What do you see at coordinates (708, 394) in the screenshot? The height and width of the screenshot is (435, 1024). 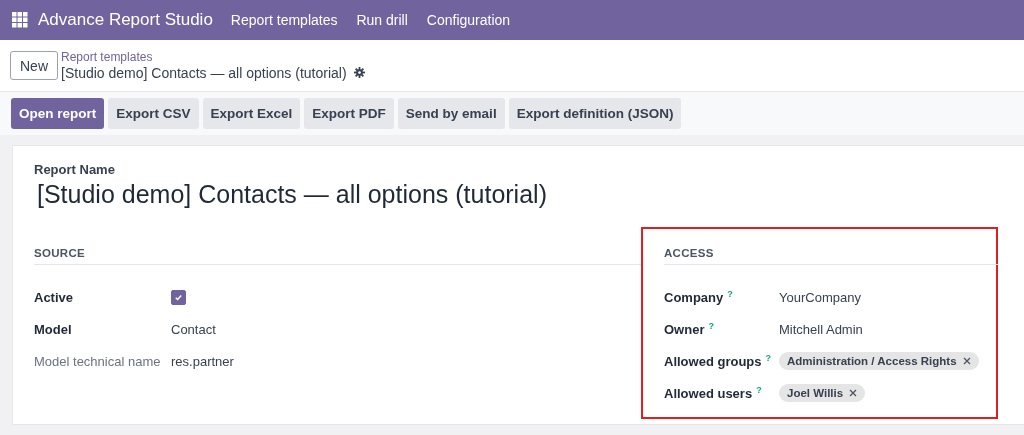 I see `field-label: Allowed users` at bounding box center [708, 394].